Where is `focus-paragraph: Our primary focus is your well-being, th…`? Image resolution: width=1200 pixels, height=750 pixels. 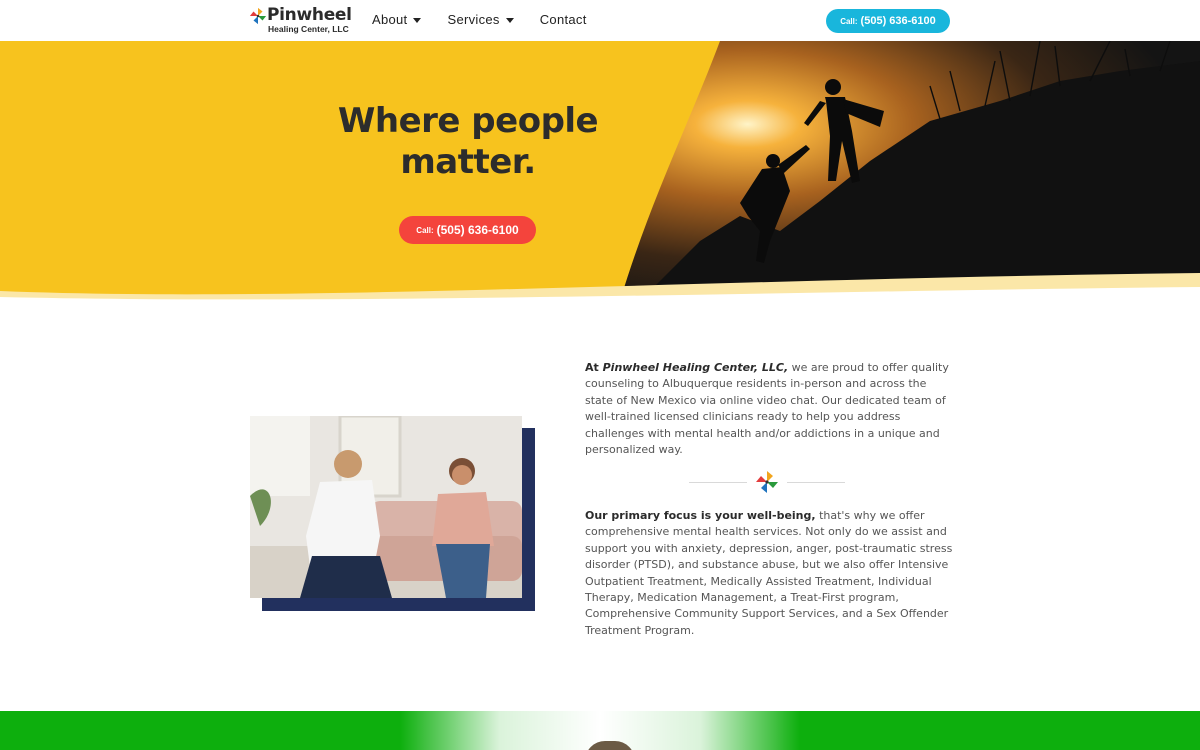 focus-paragraph: Our primary focus is your well-being, th… is located at coordinates (769, 573).